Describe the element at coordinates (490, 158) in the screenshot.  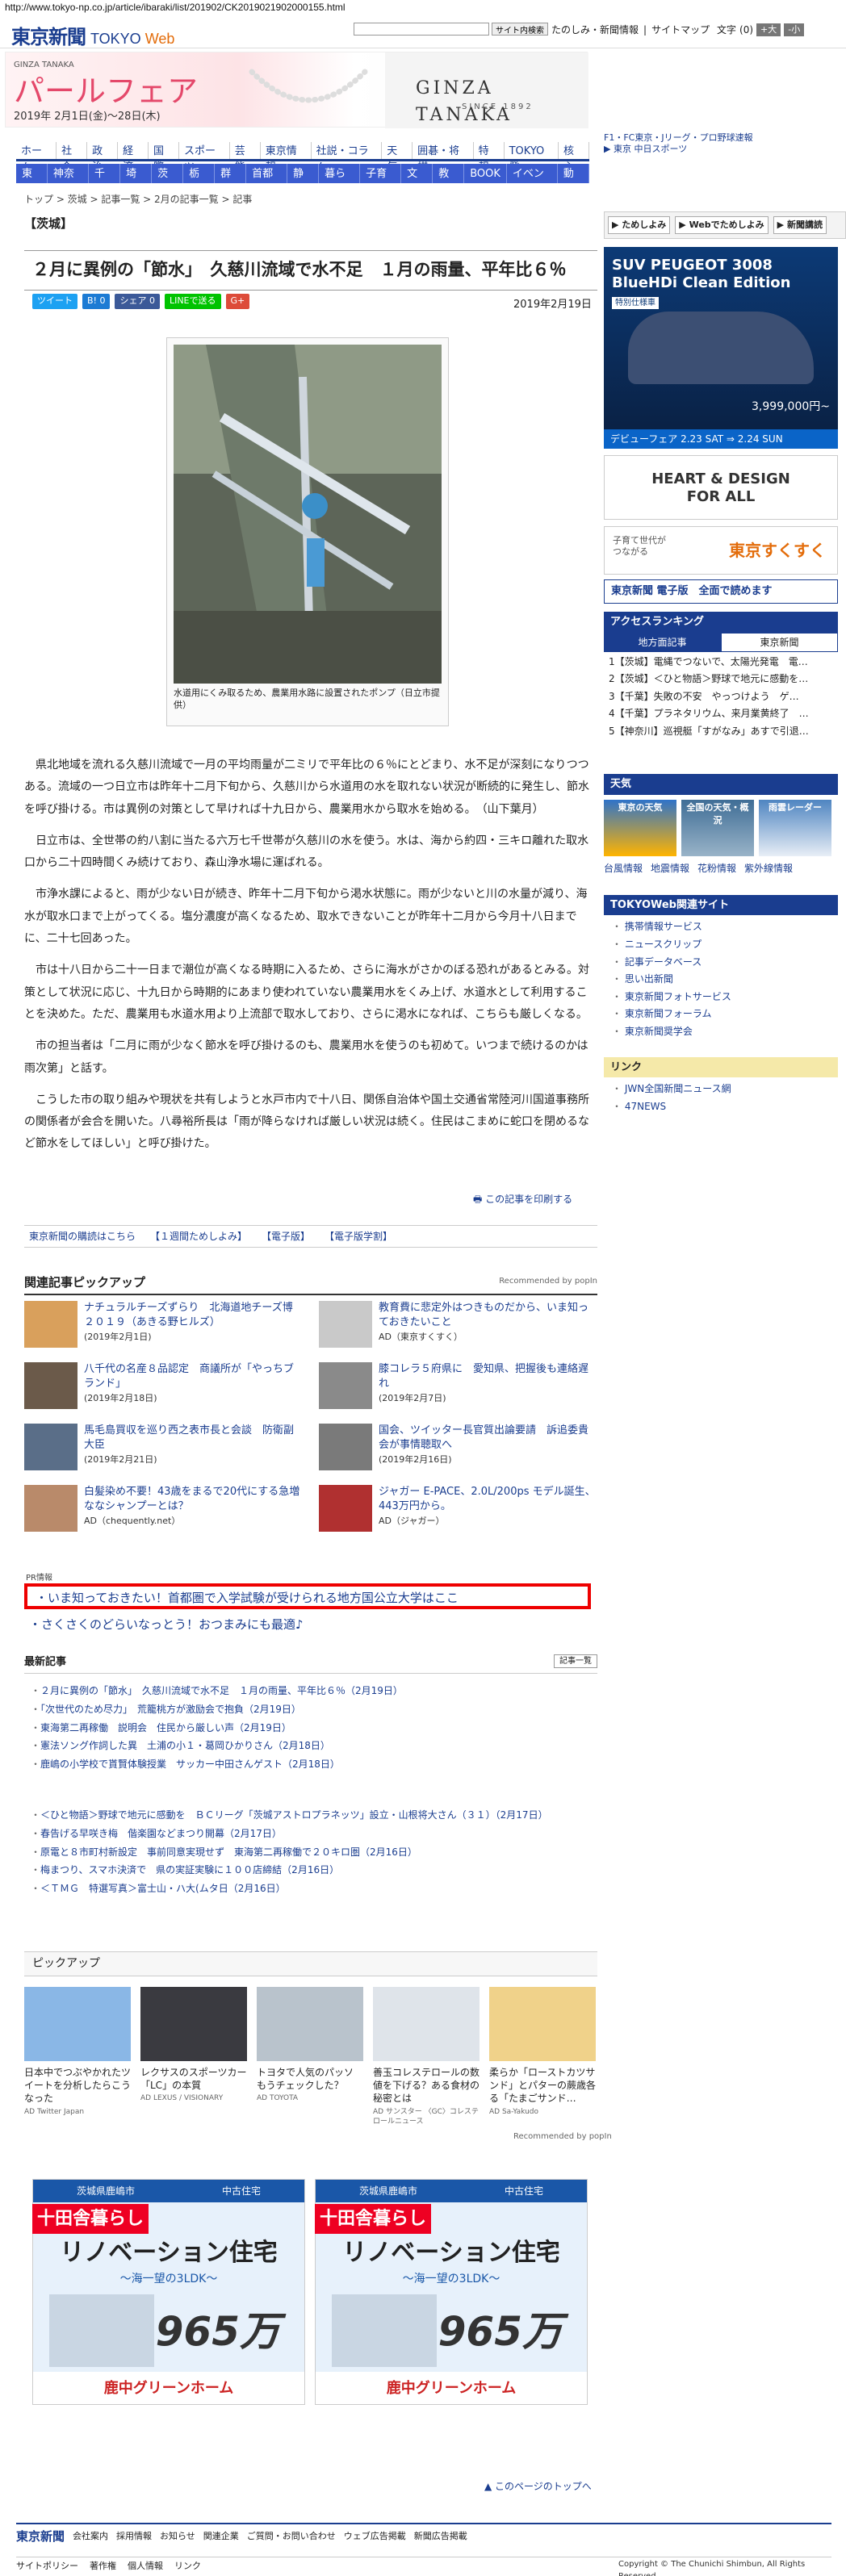
I see `nav-item: 特報` at that location.